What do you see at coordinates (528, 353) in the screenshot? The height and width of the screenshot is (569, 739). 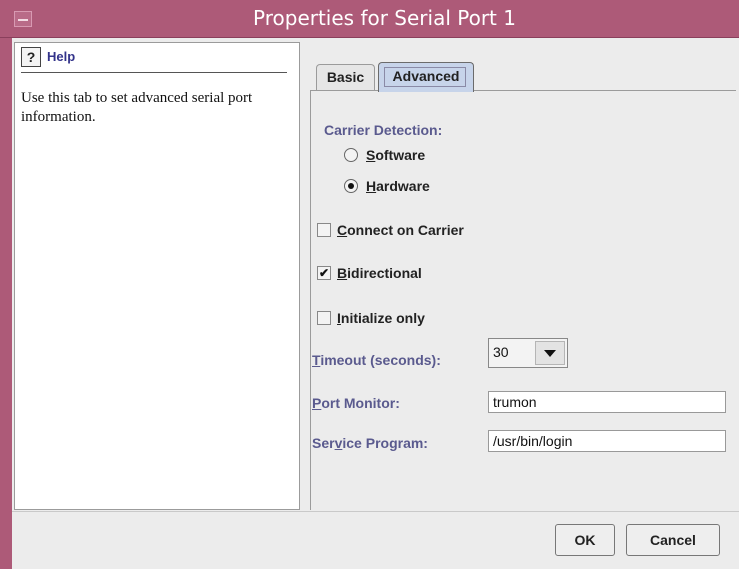 I see `timeout-combobox: 30` at bounding box center [528, 353].